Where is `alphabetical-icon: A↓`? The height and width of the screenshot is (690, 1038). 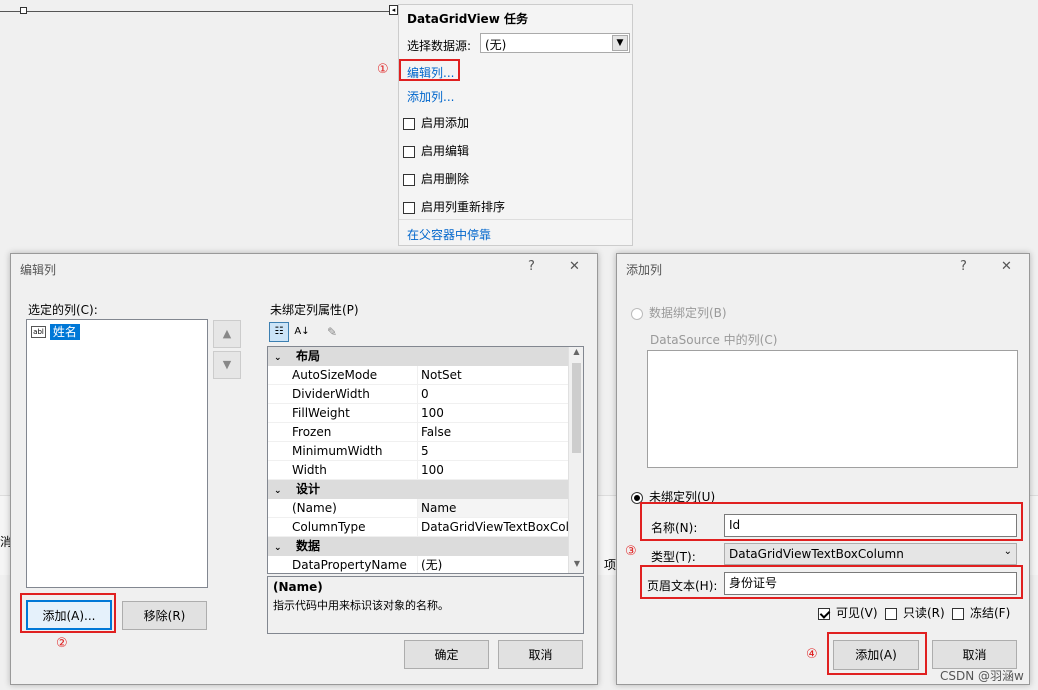 alphabetical-icon: A↓ is located at coordinates (302, 332).